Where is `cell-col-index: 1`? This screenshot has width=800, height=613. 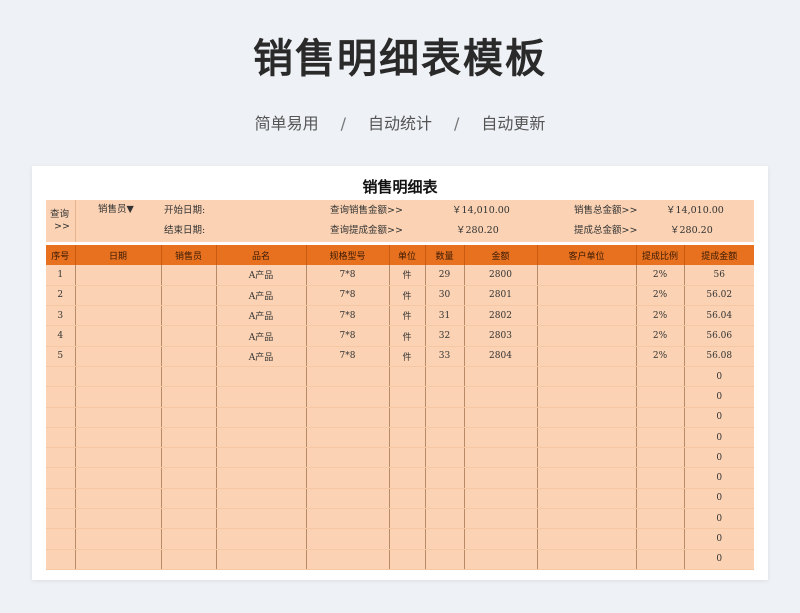 cell-col-index: 1 is located at coordinates (61, 275).